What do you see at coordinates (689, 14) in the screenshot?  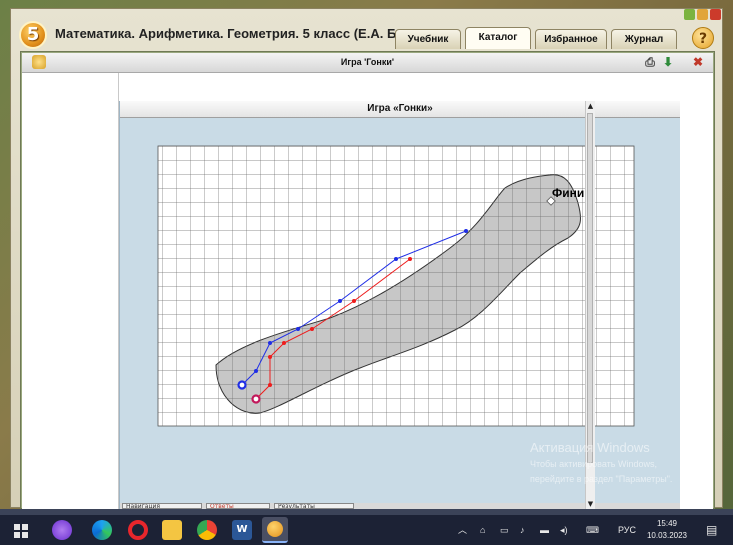 I see `minimize-icon` at bounding box center [689, 14].